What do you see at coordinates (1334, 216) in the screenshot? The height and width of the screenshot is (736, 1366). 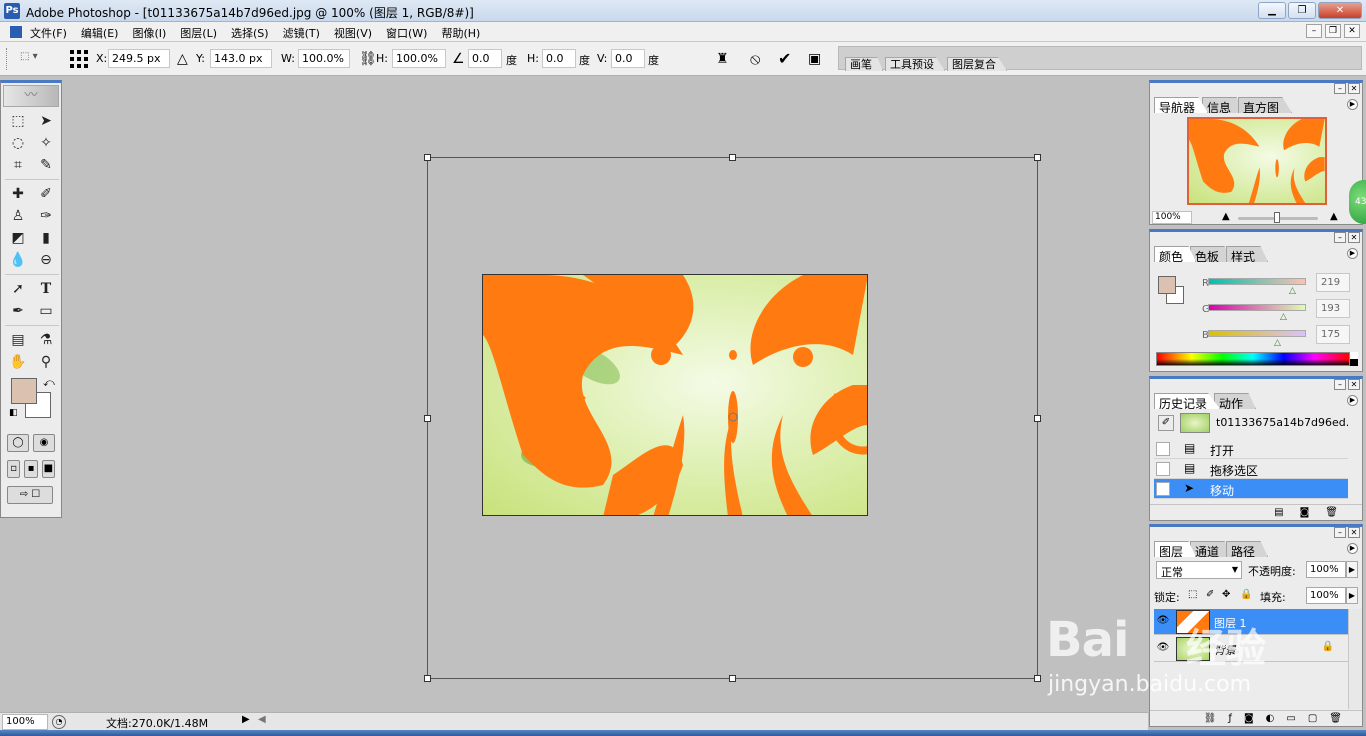 I see `zoom-in-icon: ▲` at bounding box center [1334, 216].